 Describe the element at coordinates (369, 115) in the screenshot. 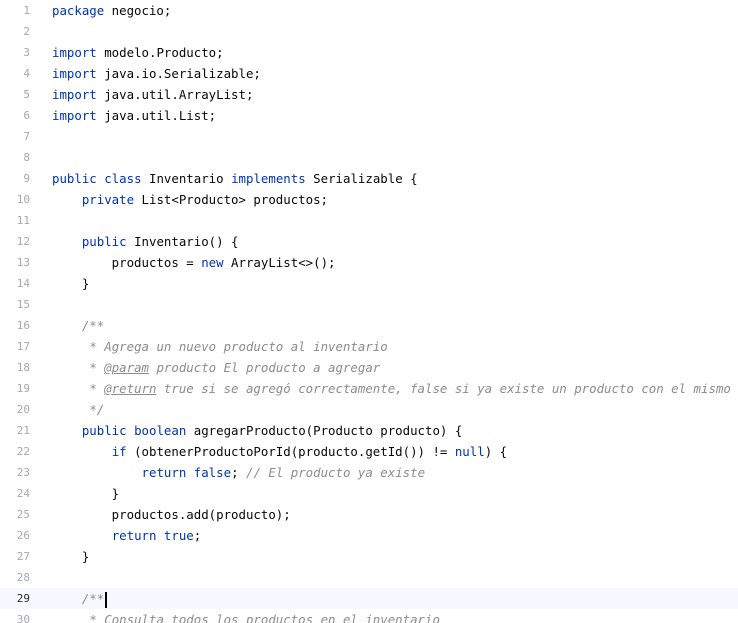

I see `code-line: 6 import java.util.List;` at that location.